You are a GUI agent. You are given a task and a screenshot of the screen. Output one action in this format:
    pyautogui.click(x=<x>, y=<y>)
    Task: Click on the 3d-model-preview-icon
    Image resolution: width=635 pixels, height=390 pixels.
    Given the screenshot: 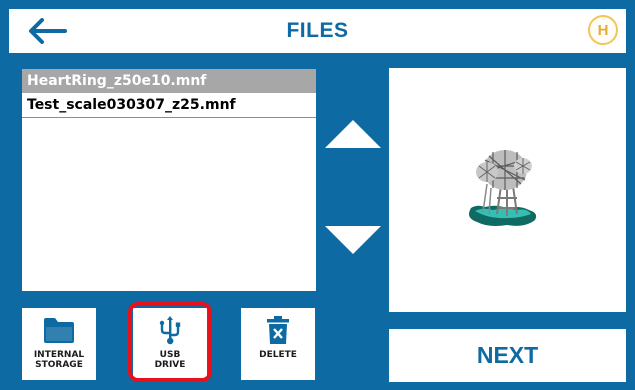 What is the action you would take?
    pyautogui.click(x=503, y=188)
    